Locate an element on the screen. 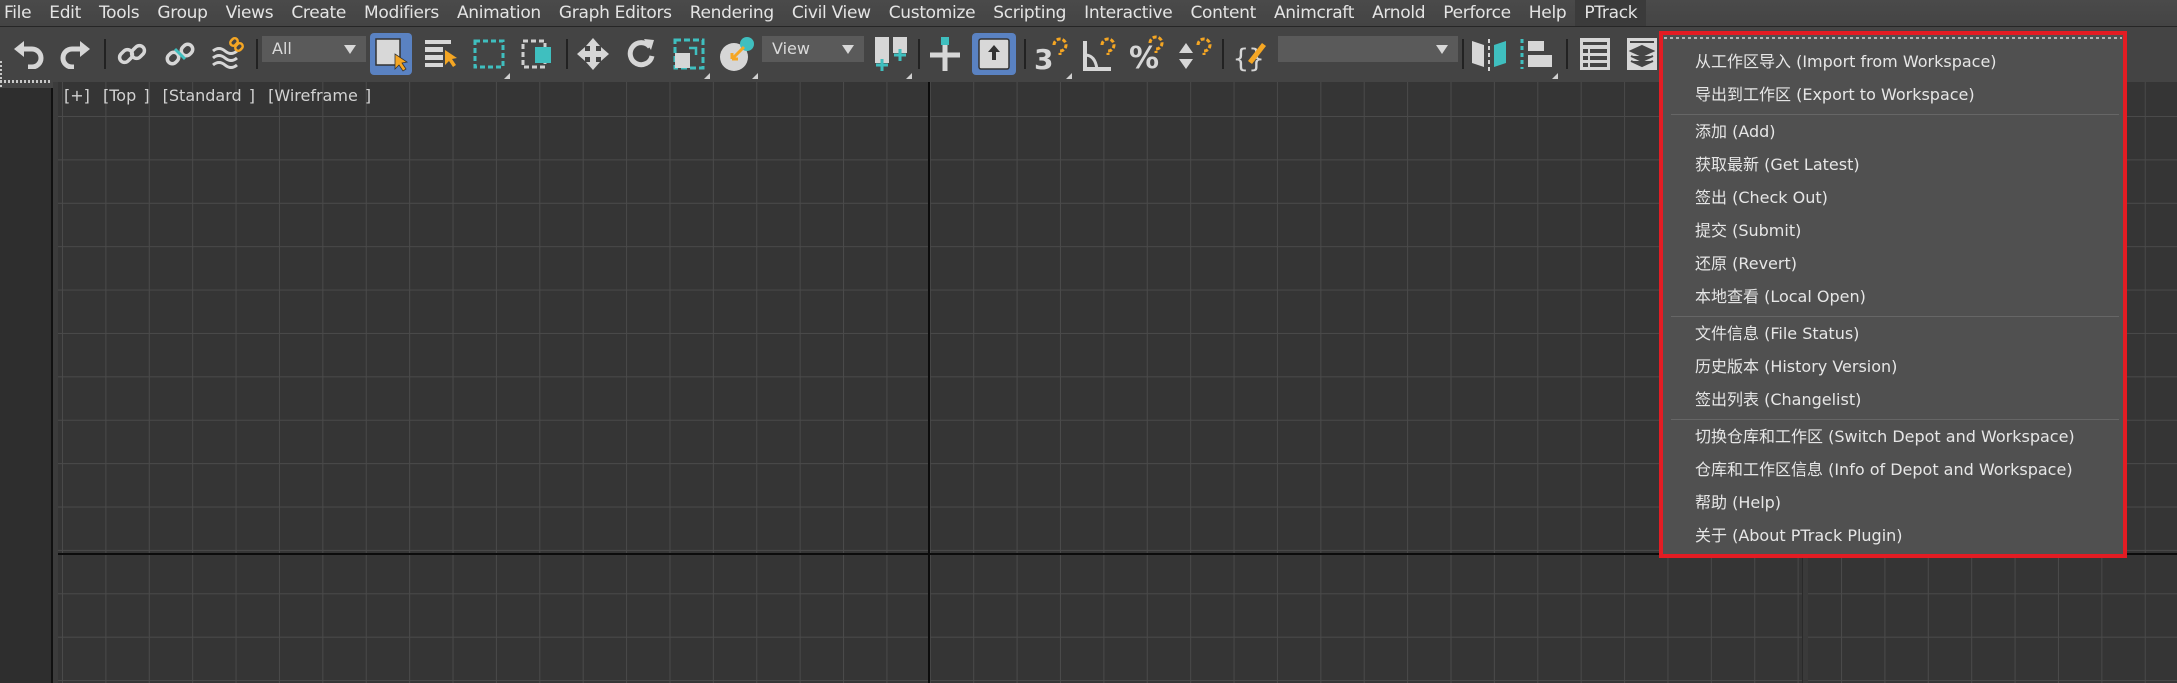 The height and width of the screenshot is (683, 2177). place-icon is located at coordinates (737, 54).